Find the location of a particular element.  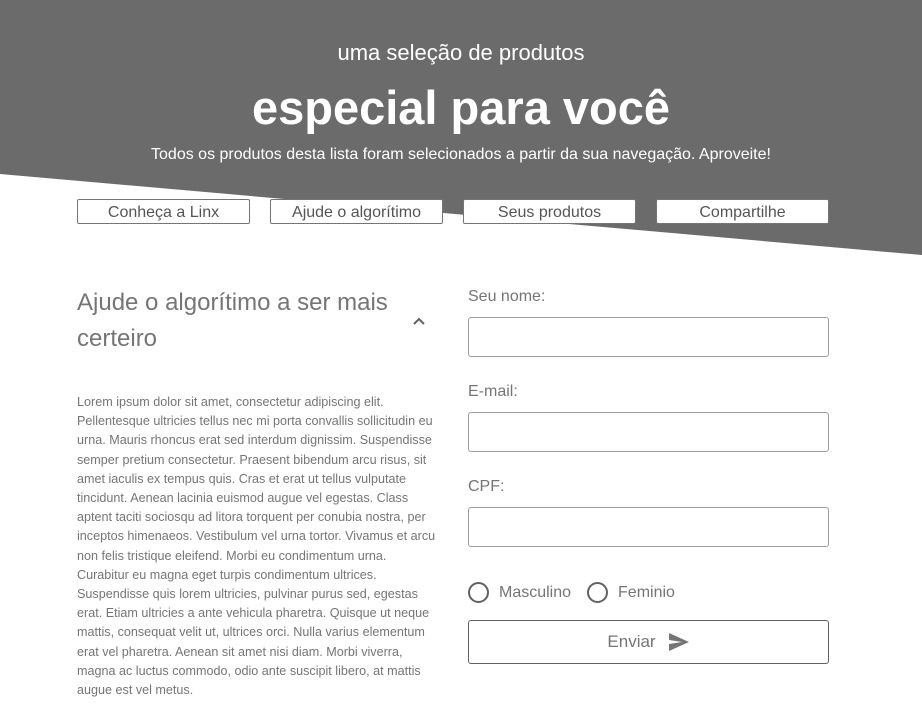

nav-button-compartilhe: Compartilhe is located at coordinates (742, 211).